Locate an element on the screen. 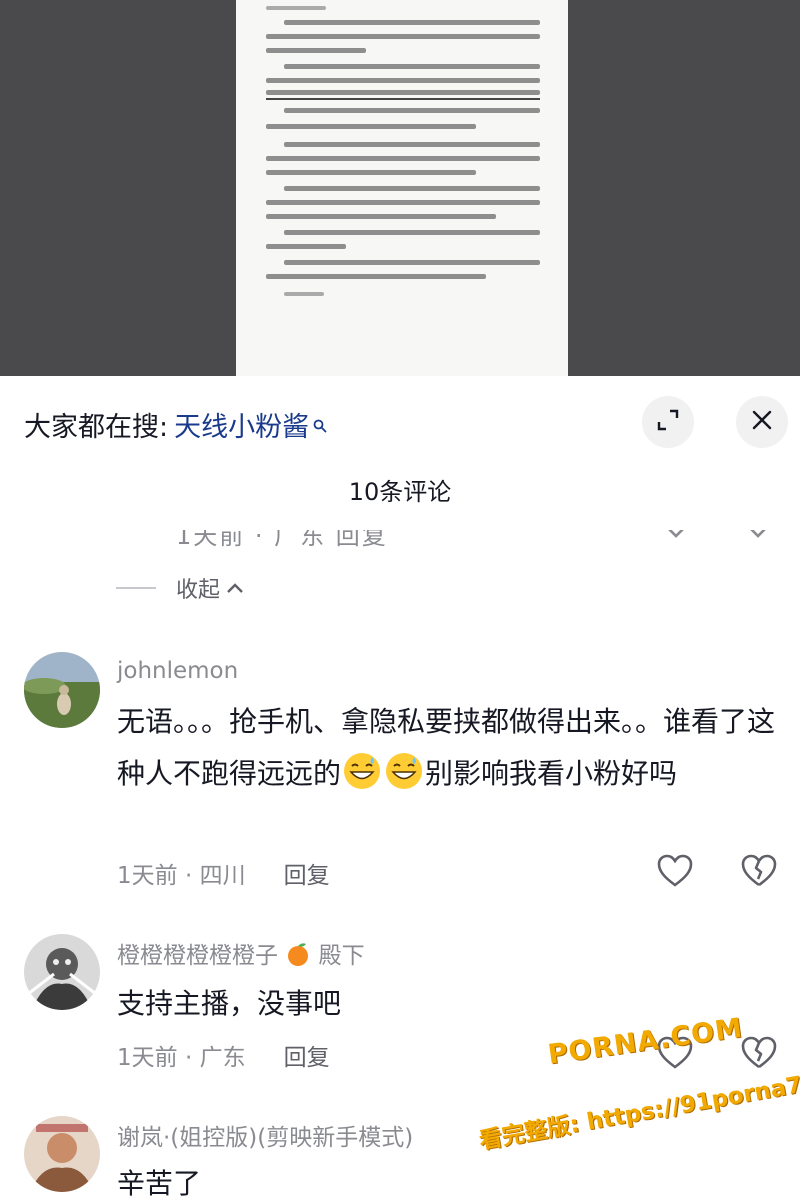 The height and width of the screenshot is (1200, 800). comment-time-location: 1天前 · 广东 is located at coordinates (181, 1058).